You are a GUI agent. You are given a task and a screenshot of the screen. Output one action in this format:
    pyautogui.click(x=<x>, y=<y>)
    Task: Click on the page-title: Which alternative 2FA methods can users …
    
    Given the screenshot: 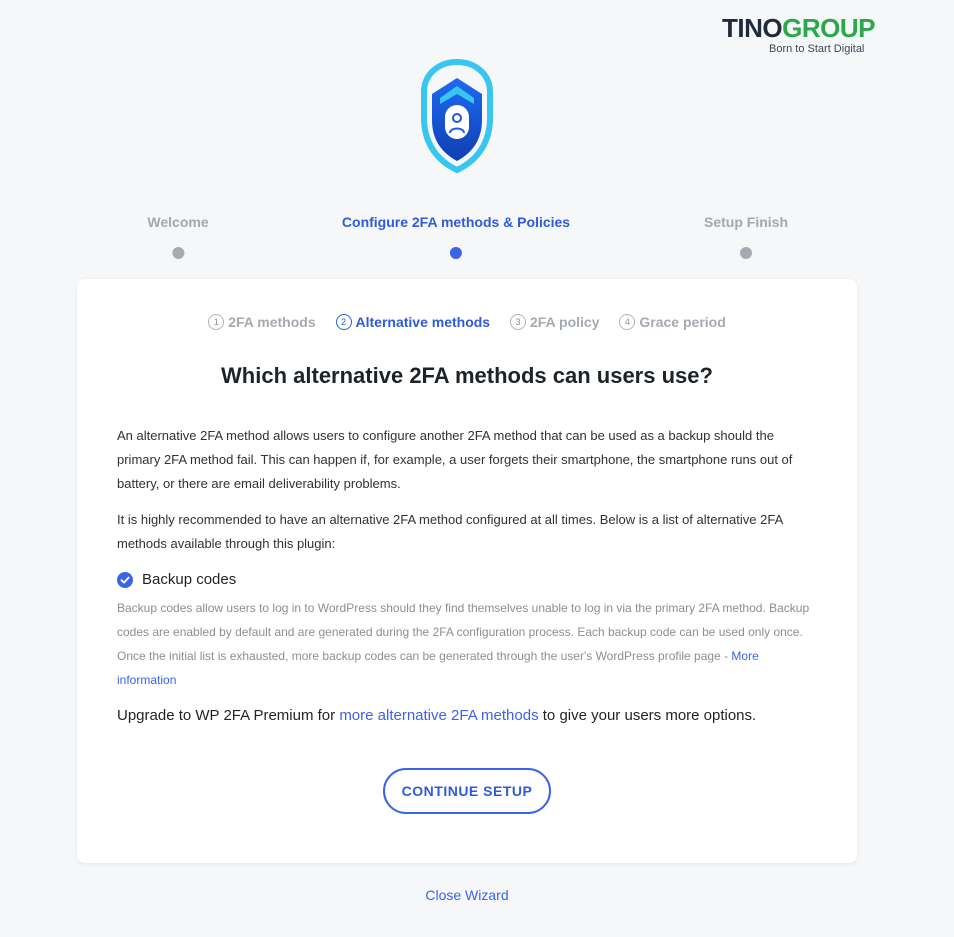 What is the action you would take?
    pyautogui.click(x=467, y=375)
    